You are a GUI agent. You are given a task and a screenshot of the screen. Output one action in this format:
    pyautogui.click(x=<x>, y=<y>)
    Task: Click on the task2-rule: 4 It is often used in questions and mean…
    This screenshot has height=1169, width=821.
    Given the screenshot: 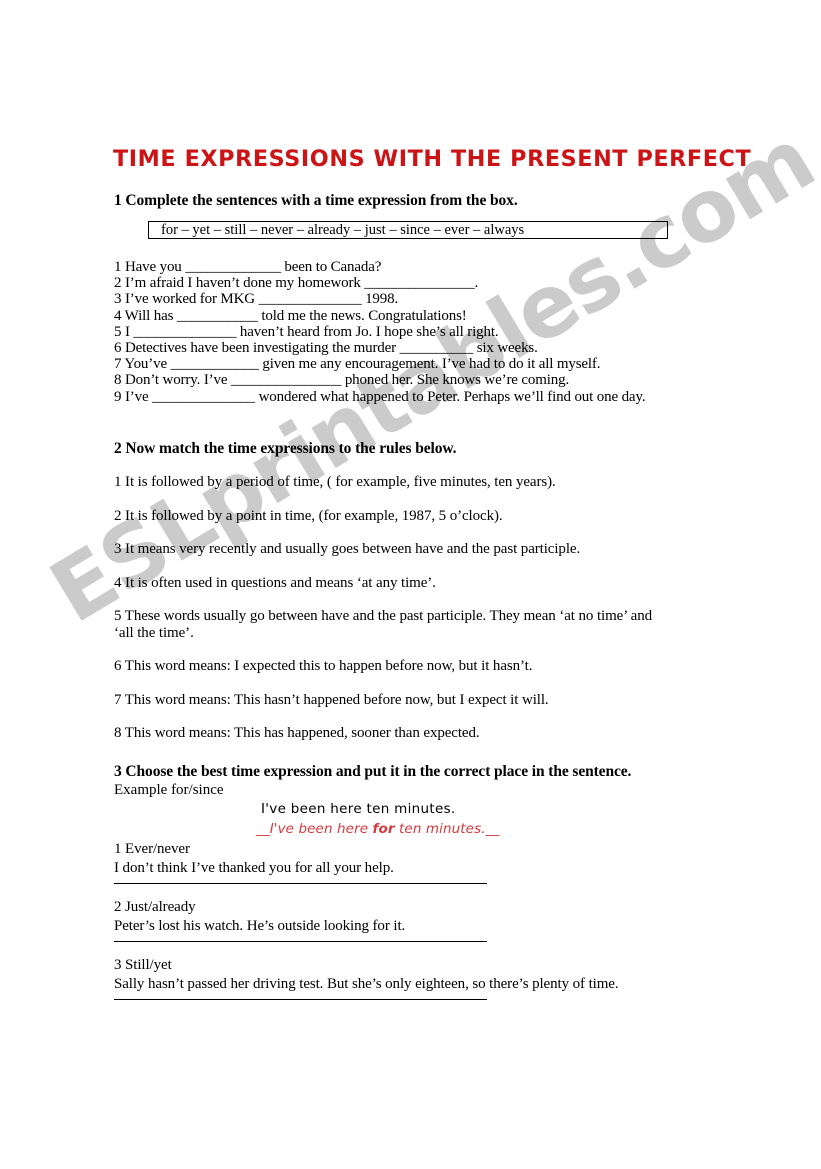 What is the action you would take?
    pyautogui.click(x=275, y=582)
    